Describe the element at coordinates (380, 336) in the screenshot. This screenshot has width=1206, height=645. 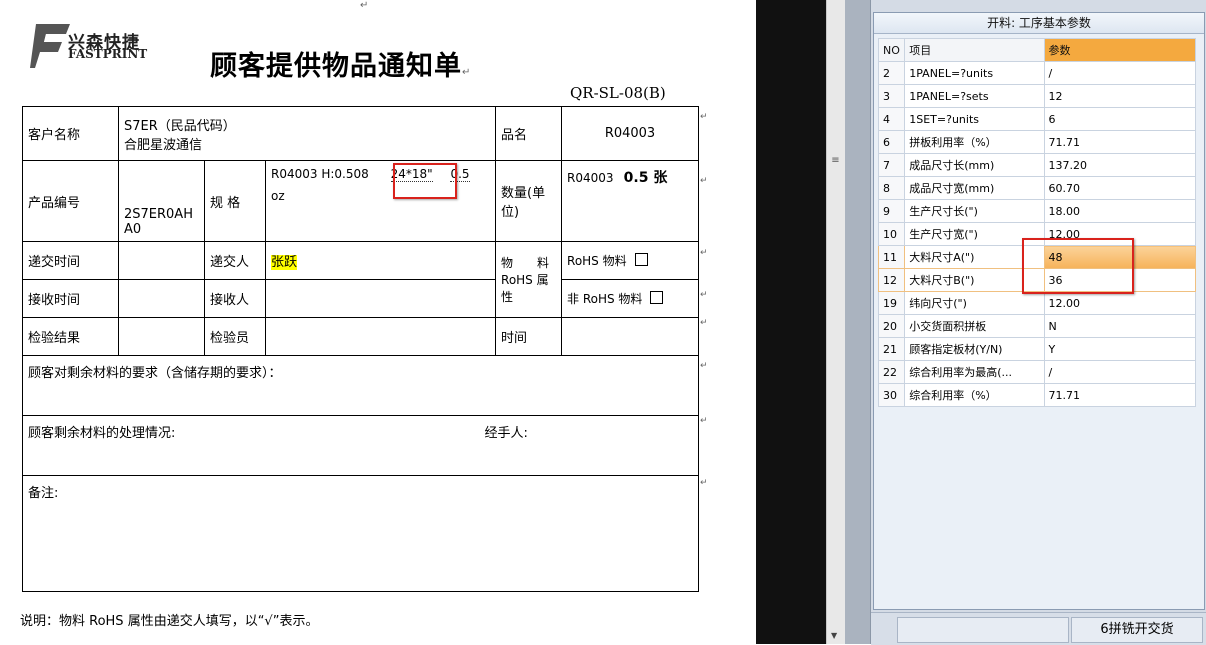
I see `inspector-value` at that location.